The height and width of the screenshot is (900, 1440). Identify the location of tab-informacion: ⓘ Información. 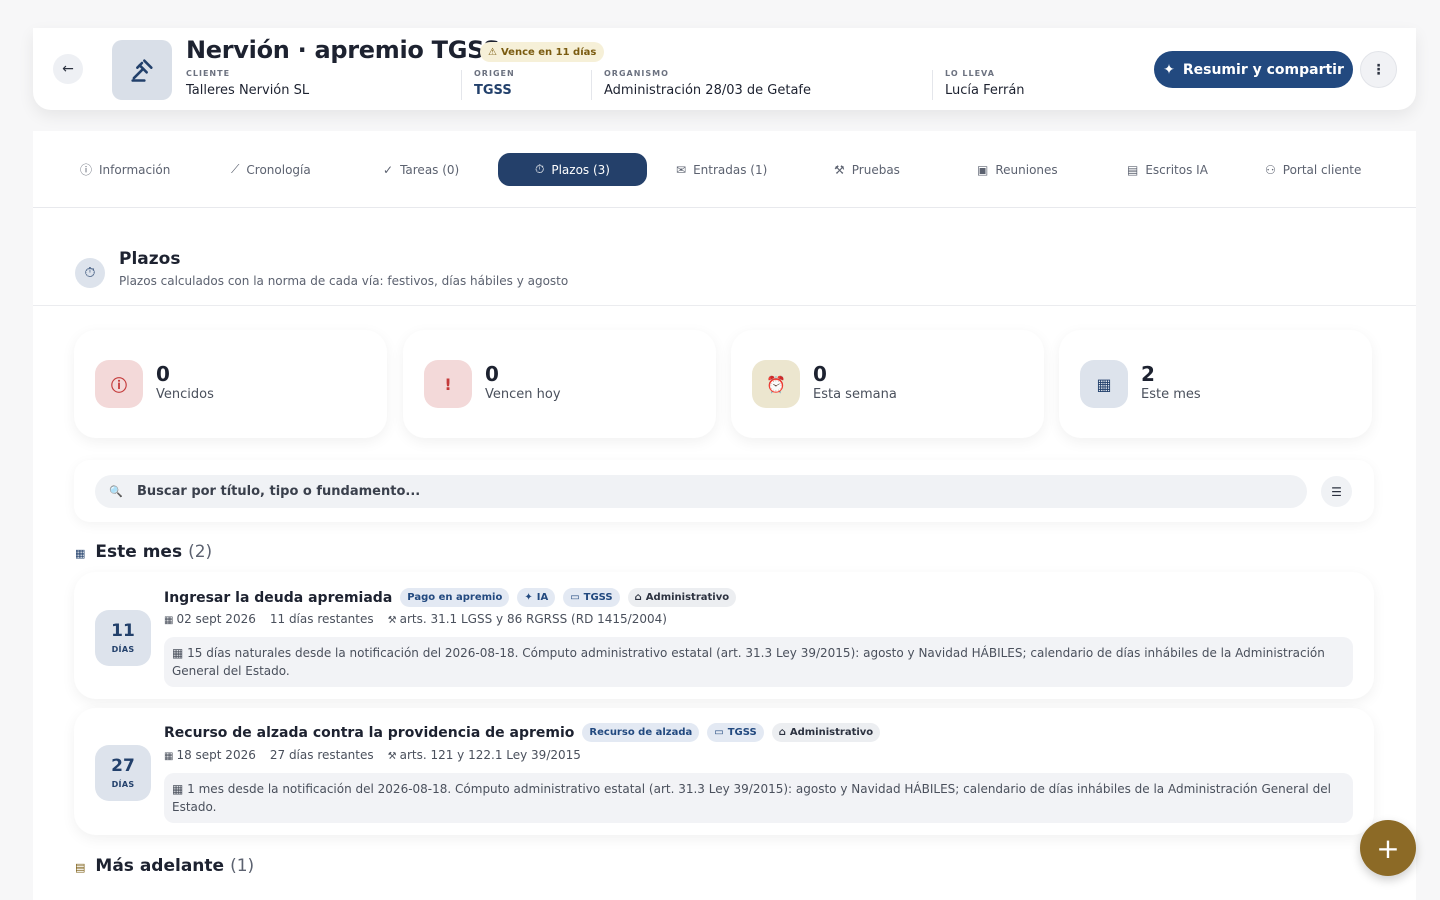
(125, 169).